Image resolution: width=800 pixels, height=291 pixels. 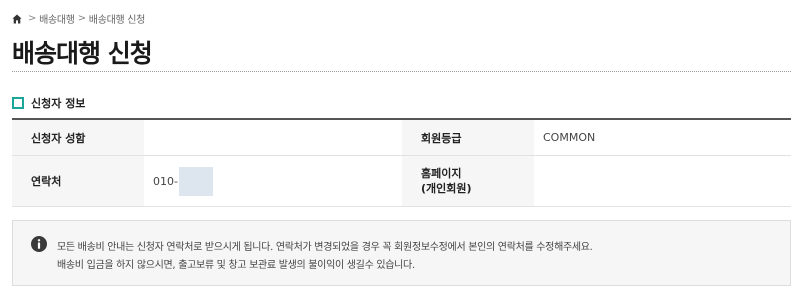 I want to click on member-grade-value: COMMON, so click(x=662, y=137).